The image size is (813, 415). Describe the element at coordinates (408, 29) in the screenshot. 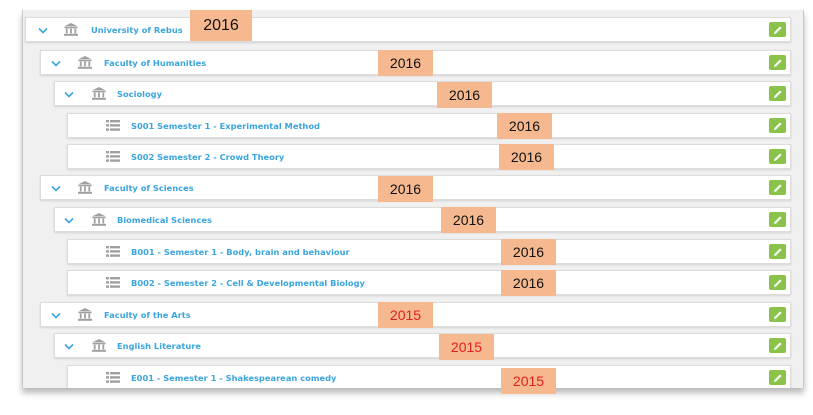

I see `tree-row-university-of-rebus: University of Rebus` at that location.